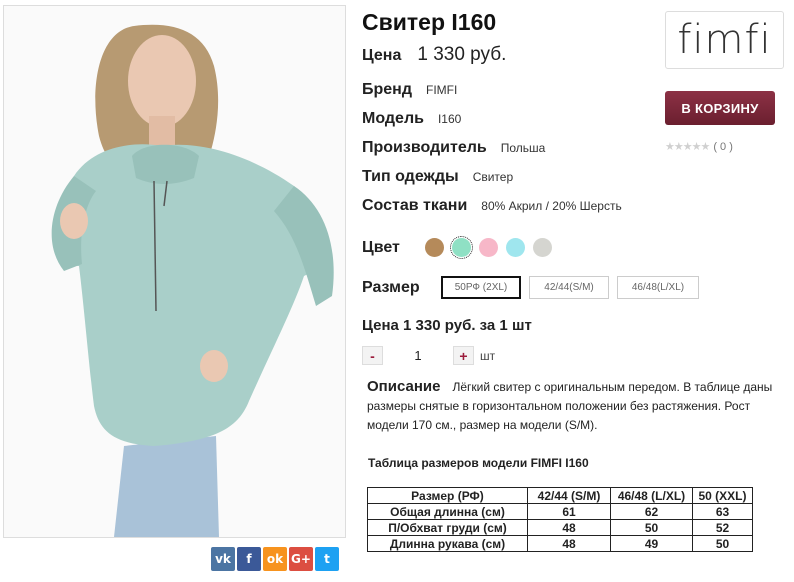 The width and height of the screenshot is (794, 582). Describe the element at coordinates (301, 559) in the screenshot. I see `googleplus-icon: G+` at that location.